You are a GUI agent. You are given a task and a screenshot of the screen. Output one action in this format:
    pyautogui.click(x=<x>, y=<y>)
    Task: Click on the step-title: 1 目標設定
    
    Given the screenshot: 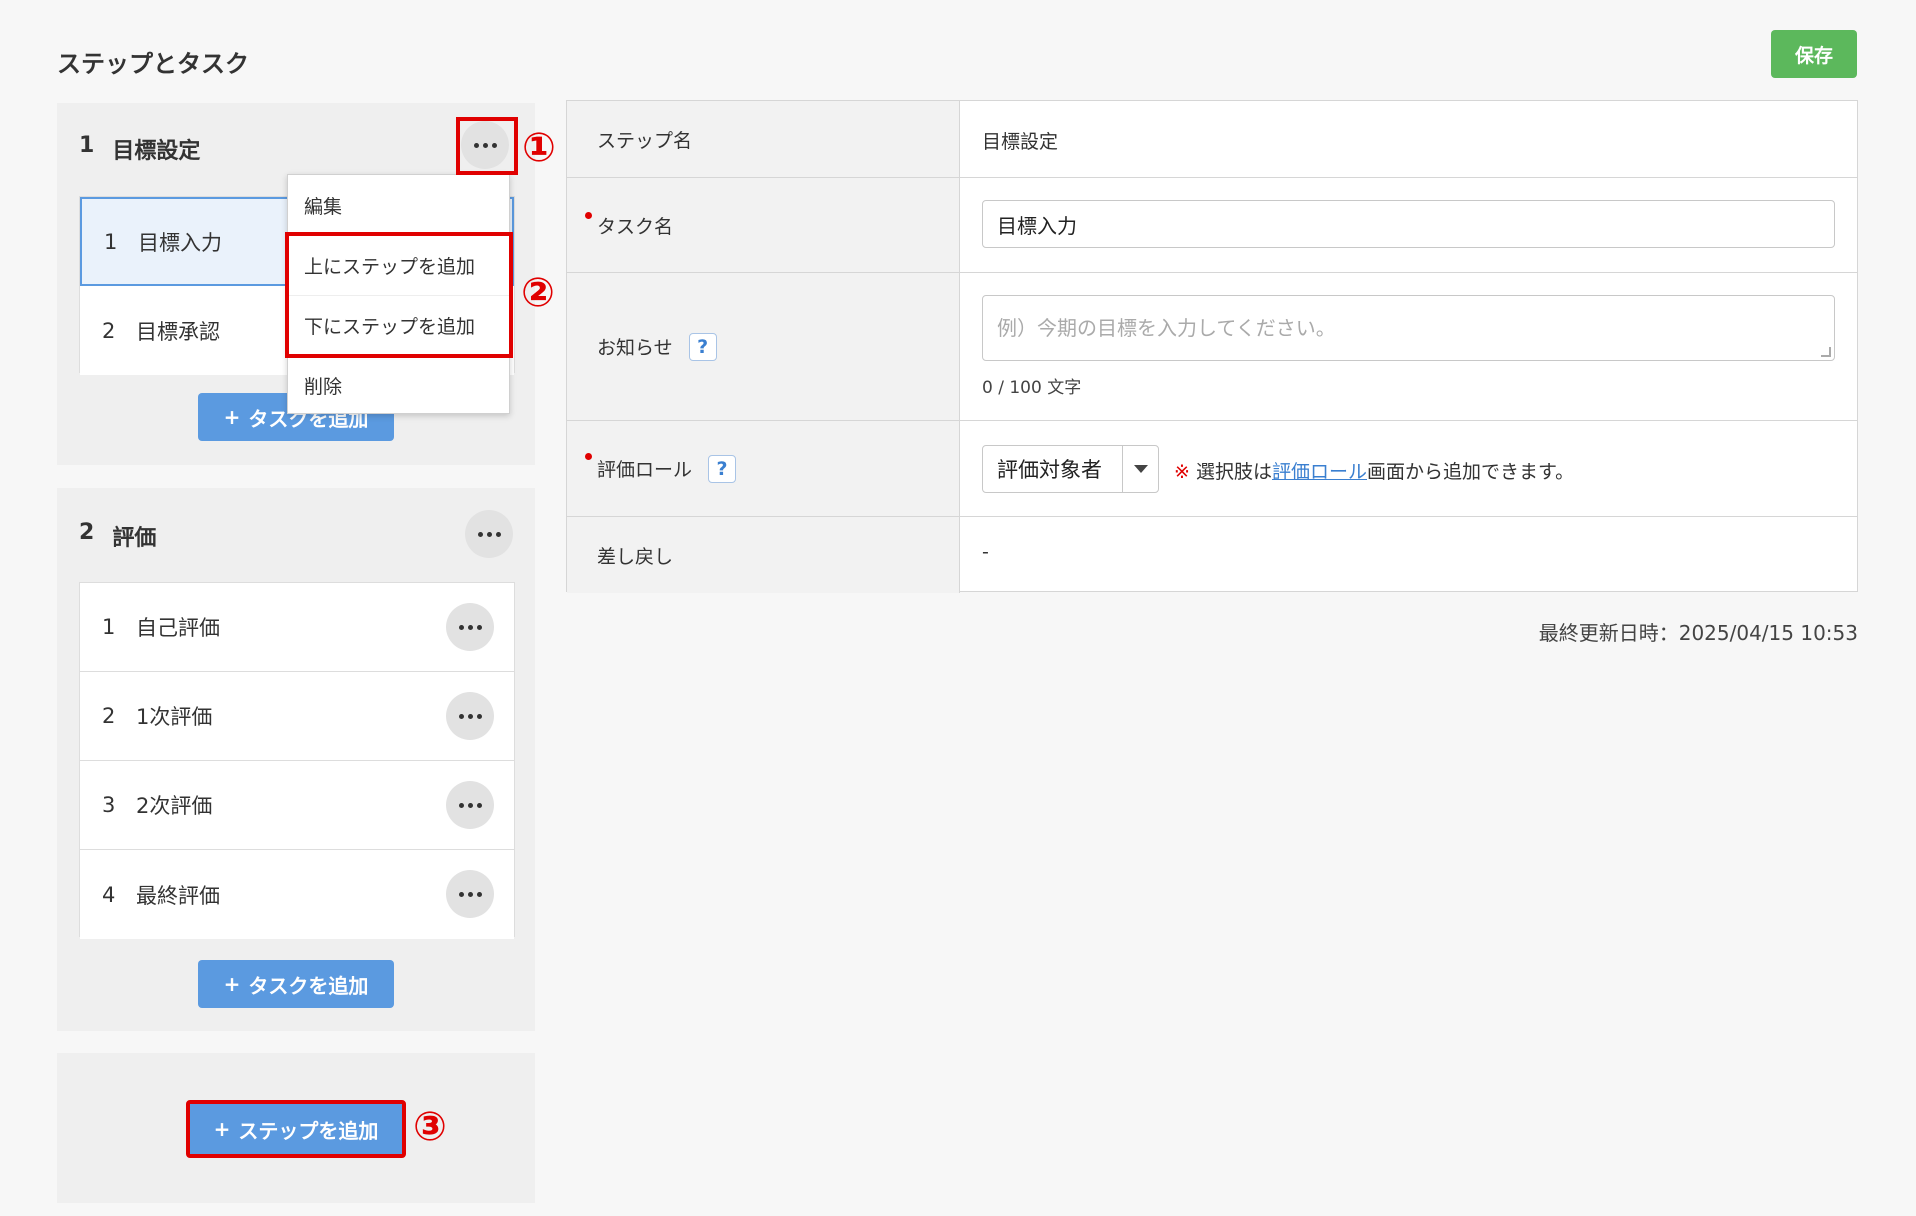 What is the action you would take?
    pyautogui.click(x=139, y=149)
    